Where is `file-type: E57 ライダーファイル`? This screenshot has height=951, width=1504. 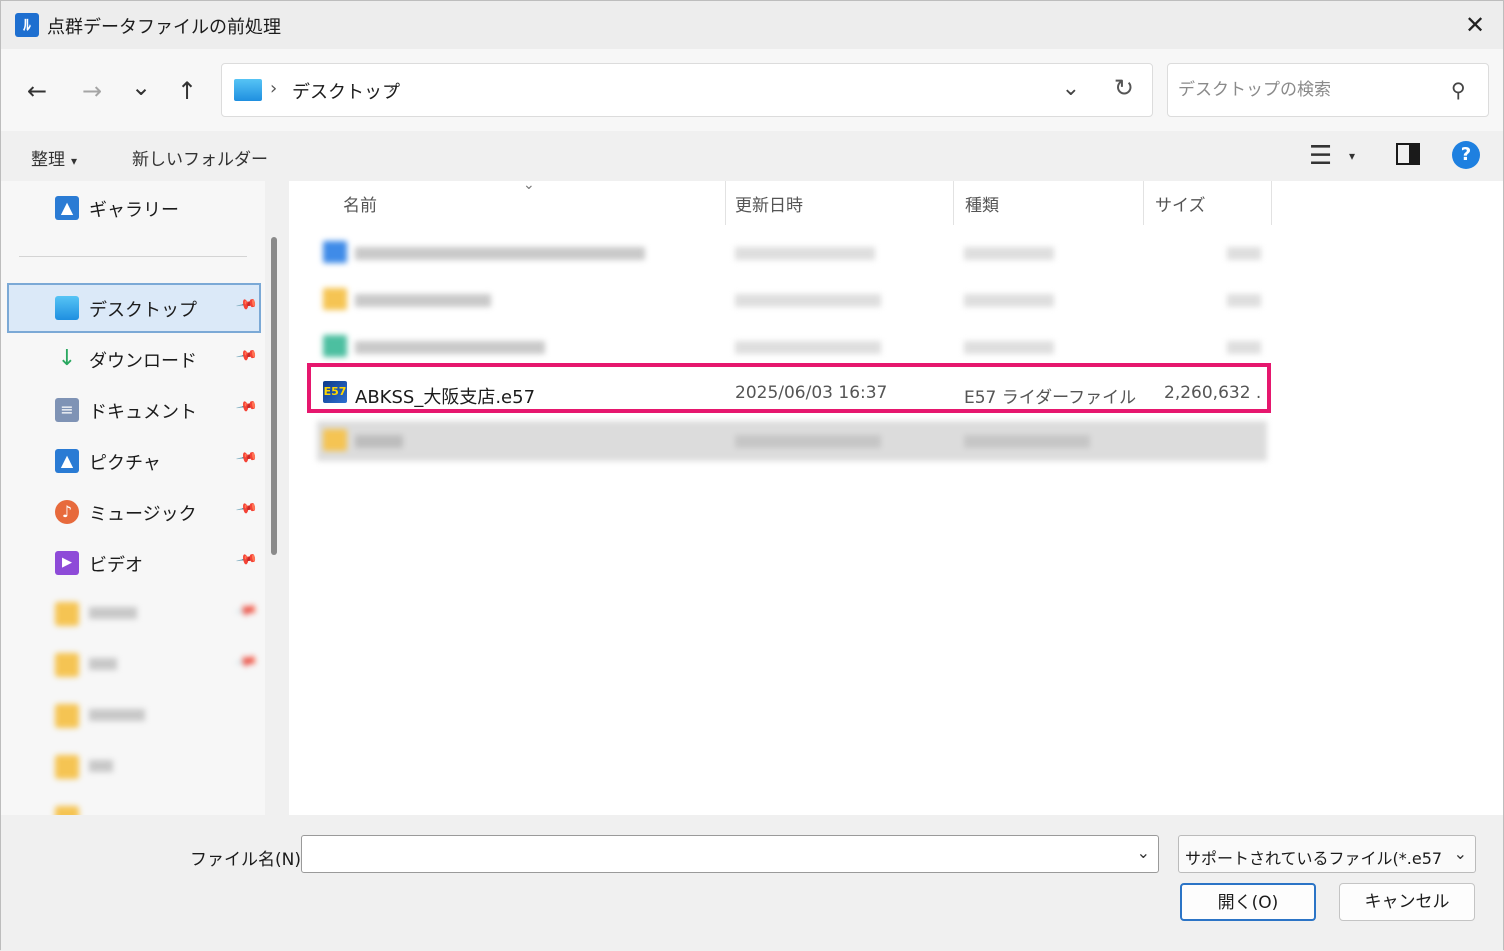
file-type: E57 ライダーファイル is located at coordinates (1050, 398).